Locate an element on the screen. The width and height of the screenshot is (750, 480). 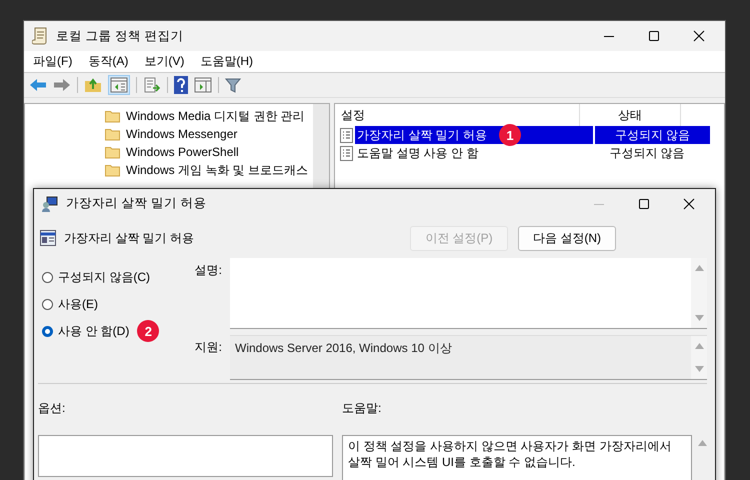
filter-icon is located at coordinates (233, 85).